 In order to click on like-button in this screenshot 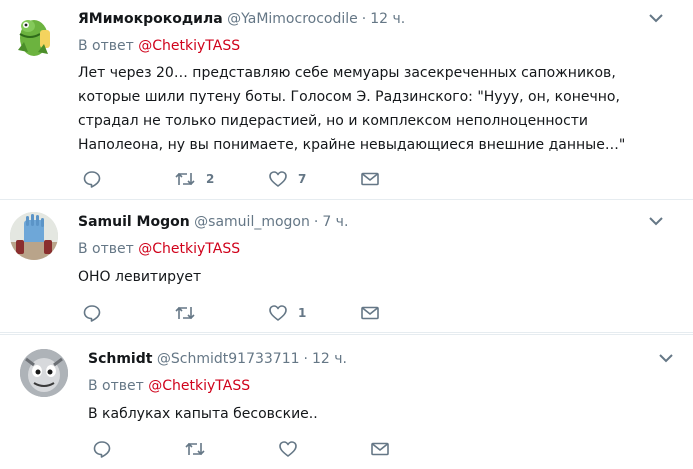, I will do `click(293, 449)`.